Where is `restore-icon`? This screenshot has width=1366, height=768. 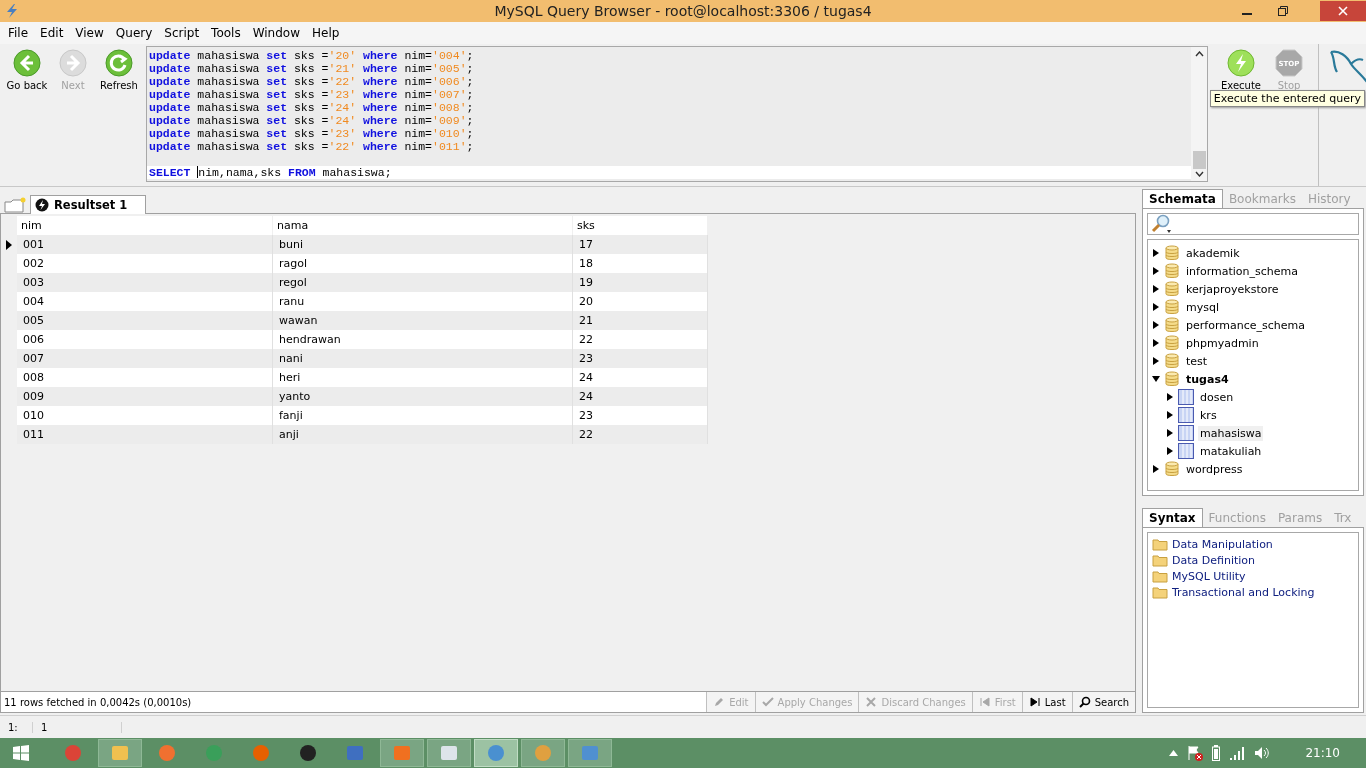
restore-icon is located at coordinates (1283, 11).